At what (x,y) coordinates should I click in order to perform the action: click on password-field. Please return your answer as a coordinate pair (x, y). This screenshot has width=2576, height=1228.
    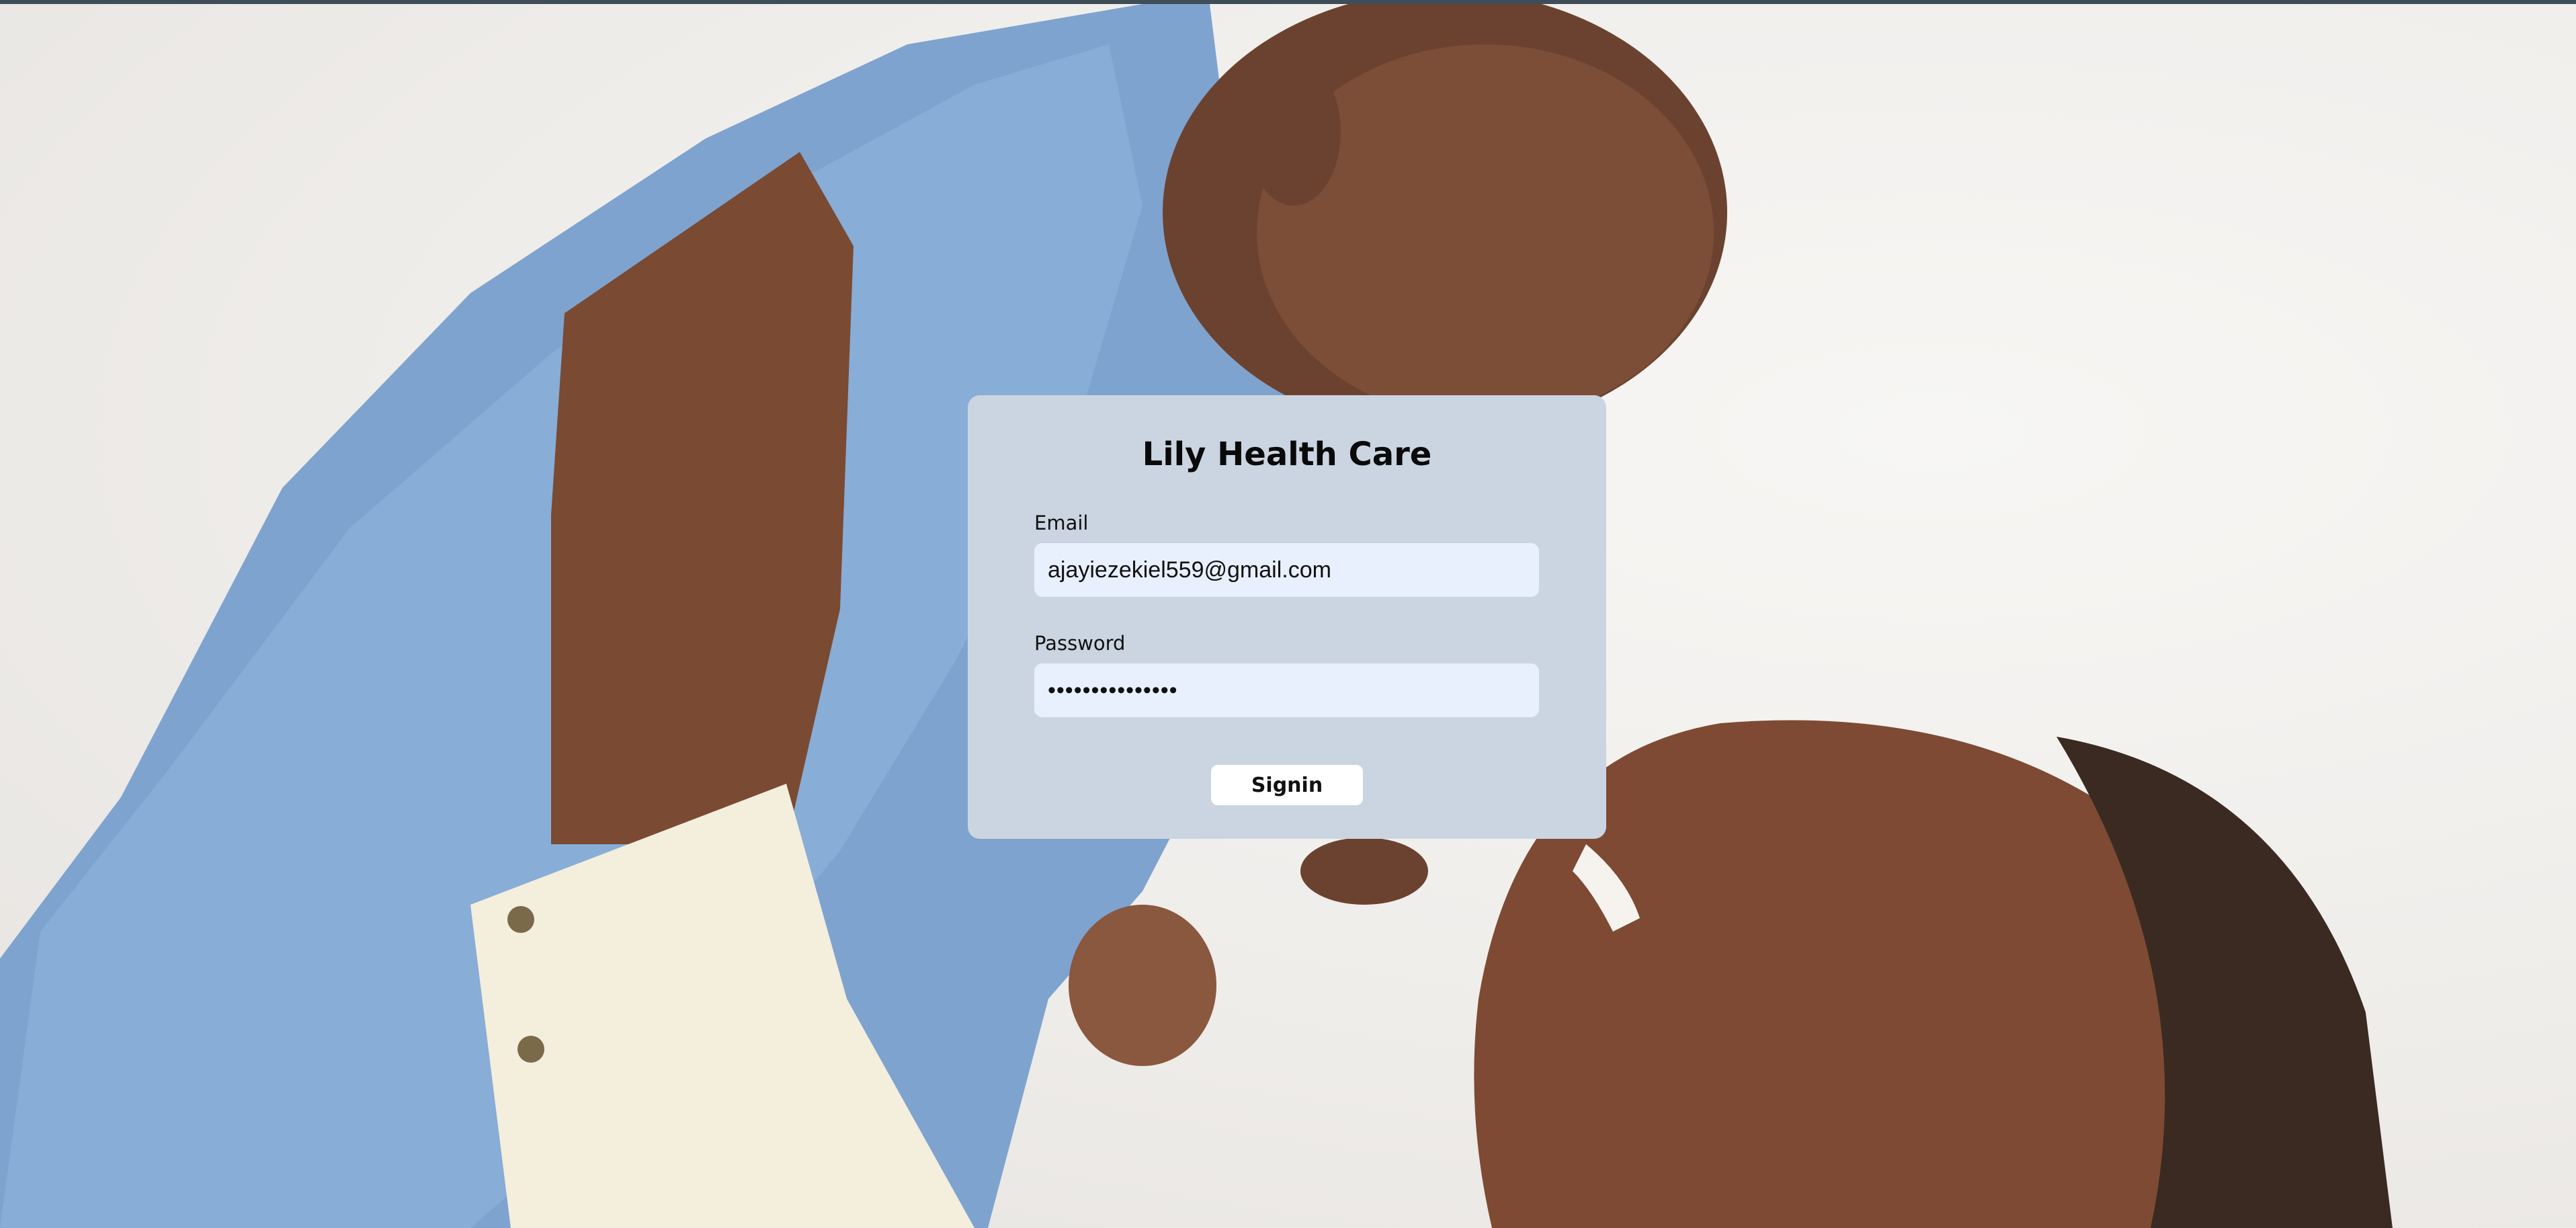
    Looking at the image, I should click on (1286, 690).